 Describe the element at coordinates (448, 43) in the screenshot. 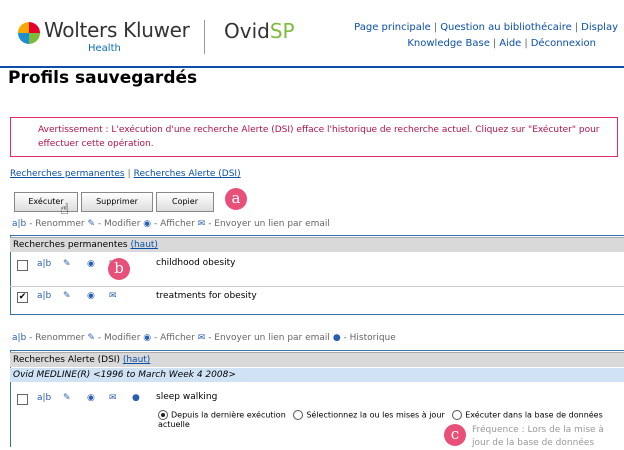

I see `link-knowledge-base: Knowledge Base` at that location.